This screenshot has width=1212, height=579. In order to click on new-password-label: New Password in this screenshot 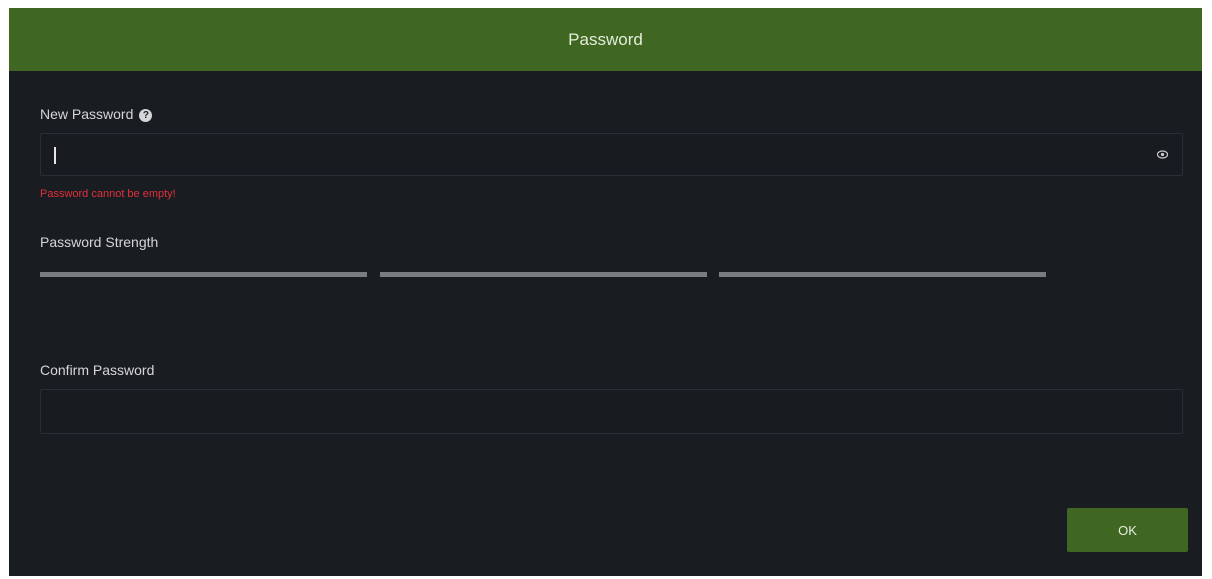, I will do `click(87, 114)`.